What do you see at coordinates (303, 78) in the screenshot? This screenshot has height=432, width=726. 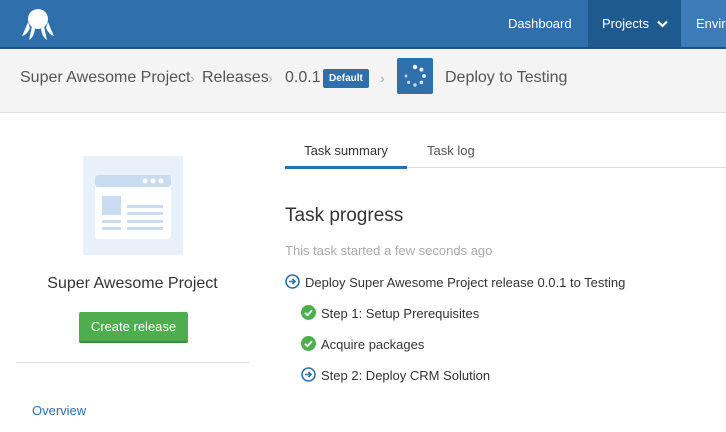 I see `breadcrumb-version: 0.0.1` at bounding box center [303, 78].